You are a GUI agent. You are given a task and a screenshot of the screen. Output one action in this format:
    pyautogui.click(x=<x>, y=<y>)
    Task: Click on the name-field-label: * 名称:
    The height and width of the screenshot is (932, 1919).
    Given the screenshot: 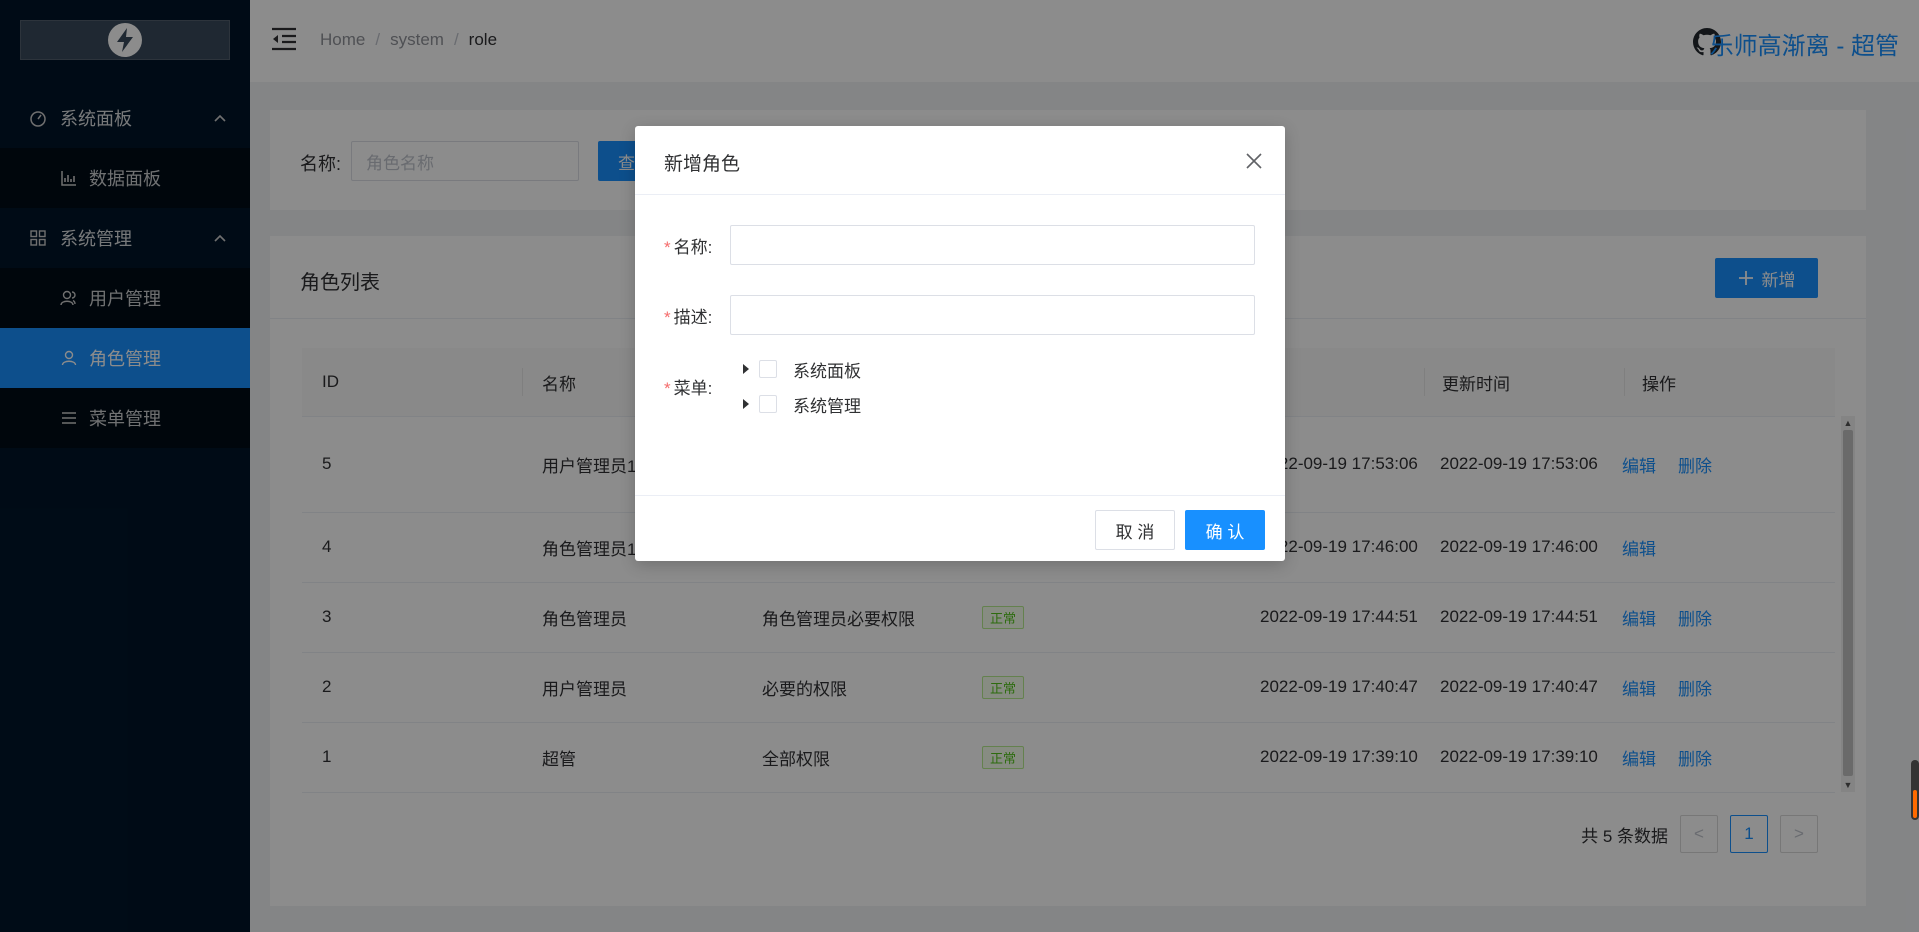 What is the action you would take?
    pyautogui.click(x=688, y=247)
    